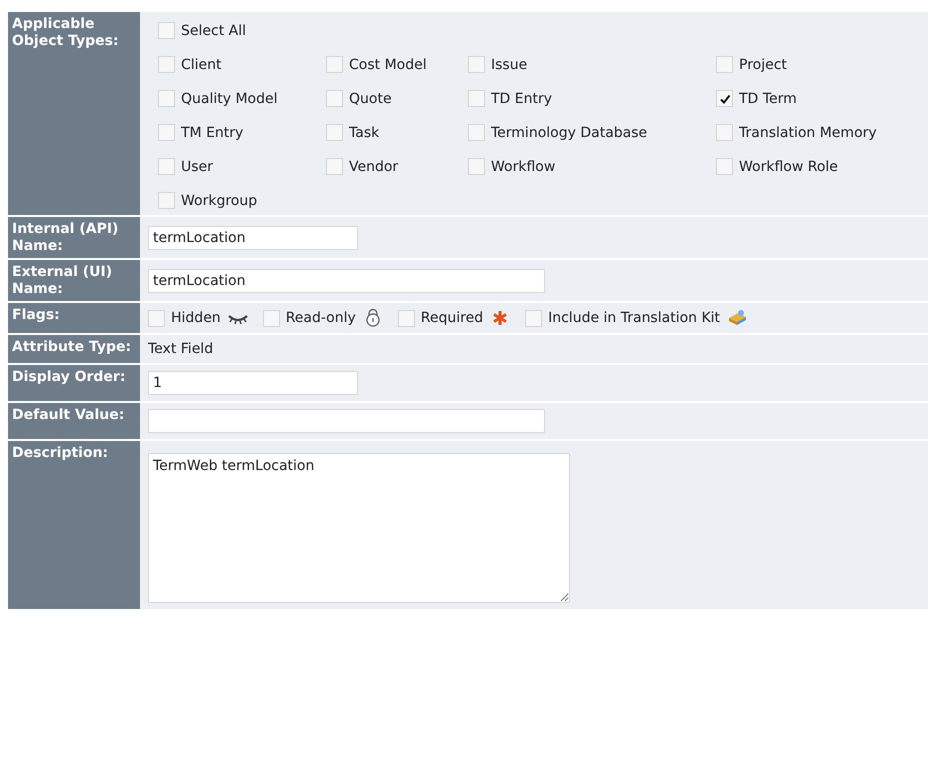  What do you see at coordinates (74, 113) in the screenshot?
I see `field-label: Applicable Object Types:` at bounding box center [74, 113].